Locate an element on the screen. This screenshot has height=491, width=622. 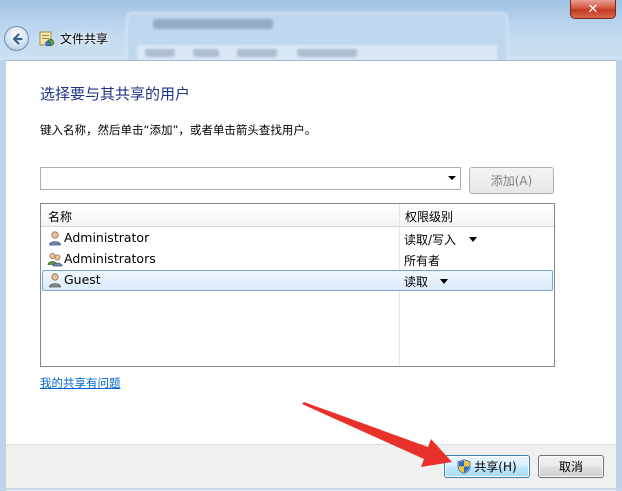
permission-level: 读取 is located at coordinates (416, 281).